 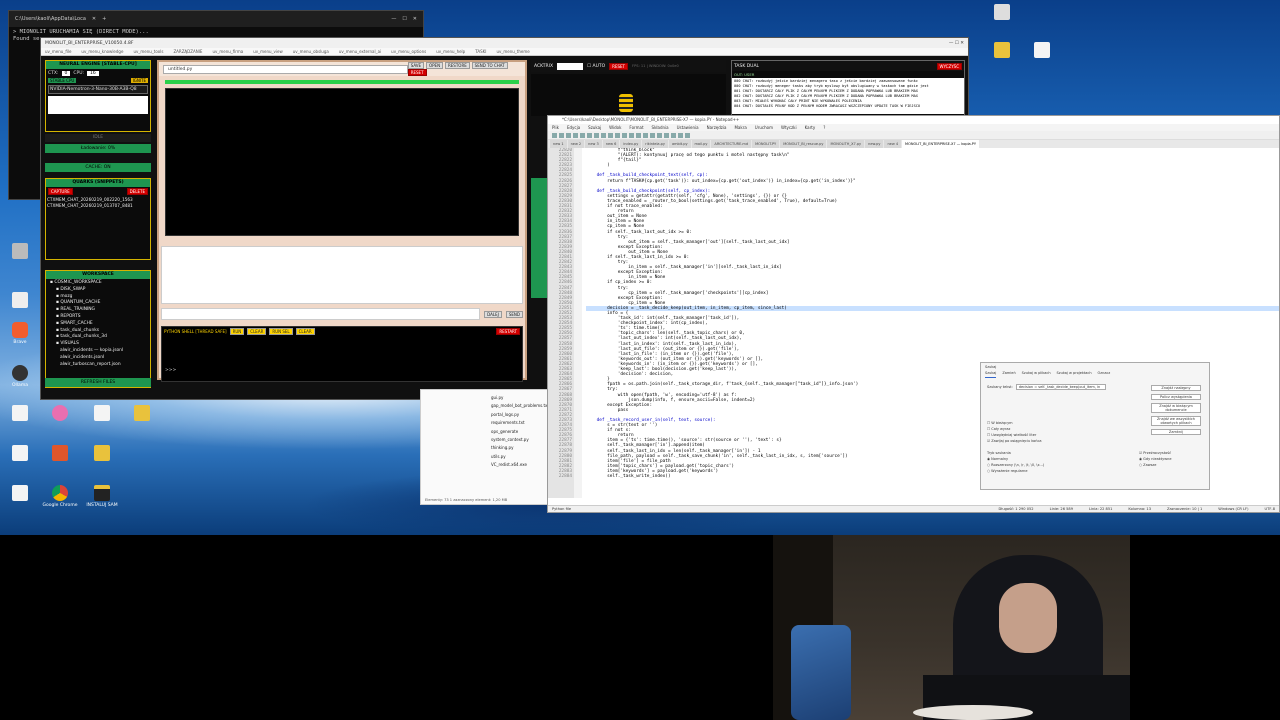 What do you see at coordinates (102, 51) in the screenshot?
I see `menu-item: uv_menu_knowledge` at bounding box center [102, 51].